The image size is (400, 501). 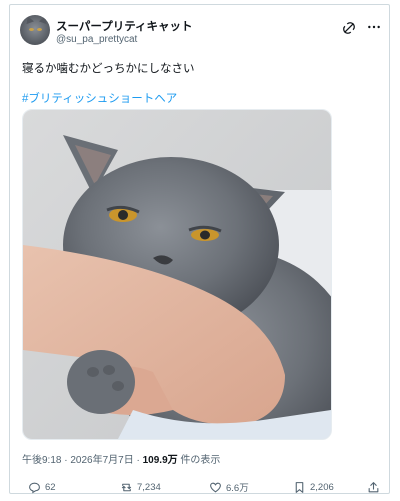 What do you see at coordinates (149, 487) in the screenshot?
I see `repost-count: 7,234` at bounding box center [149, 487].